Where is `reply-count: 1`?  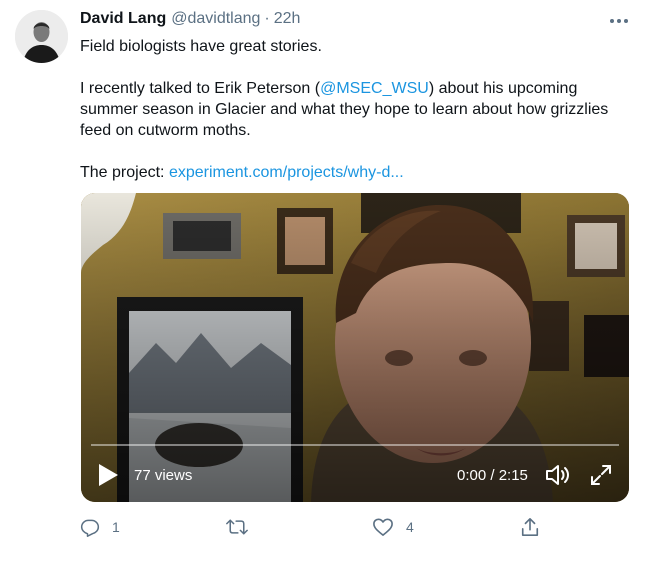
reply-count: 1 is located at coordinates (116, 527).